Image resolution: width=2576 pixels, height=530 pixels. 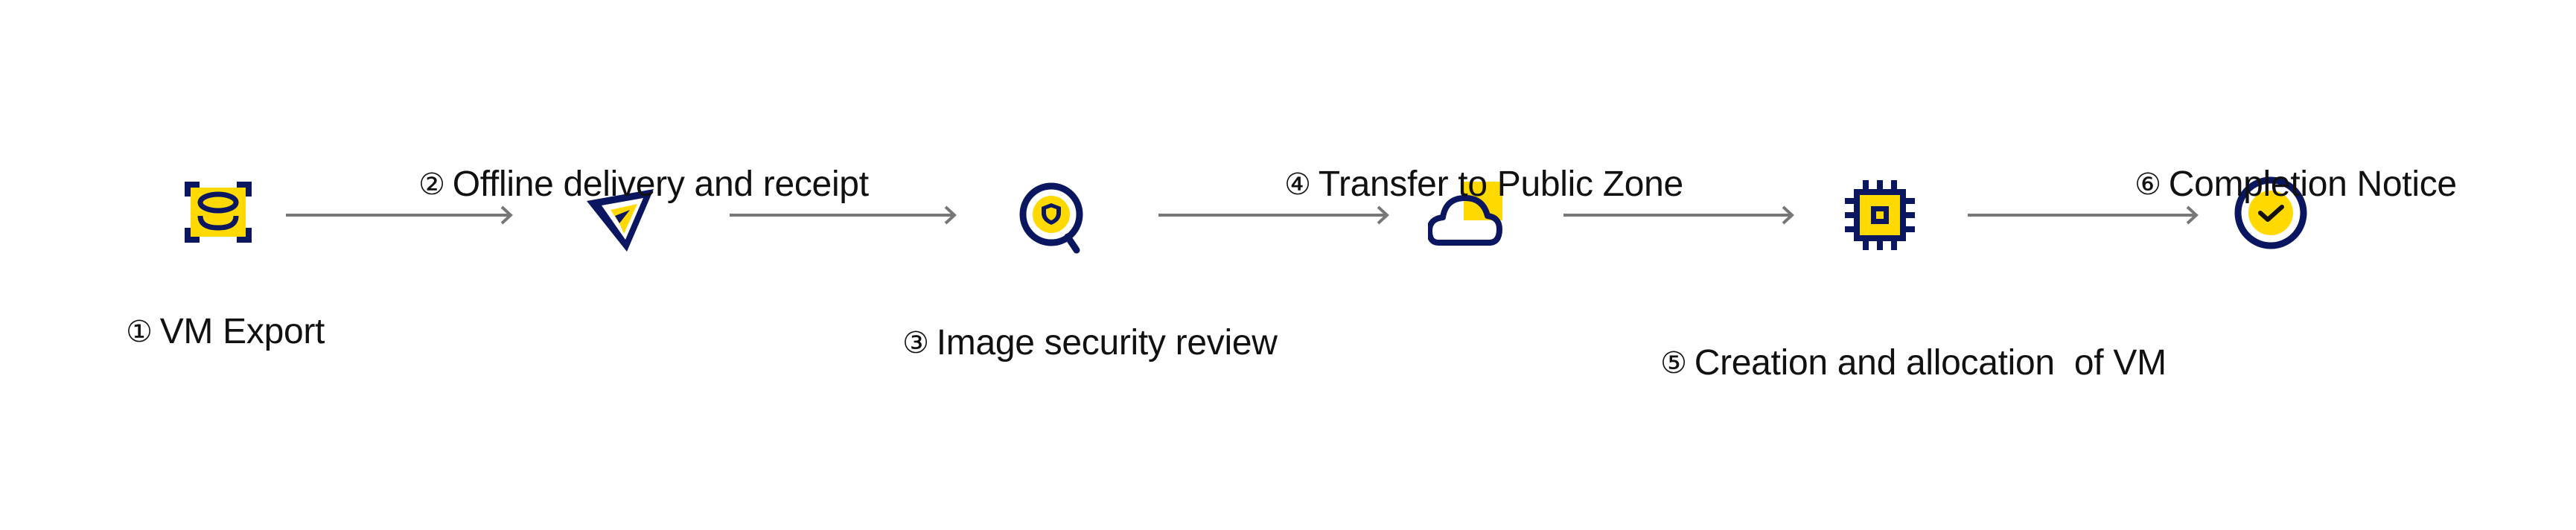 I want to click on step-label-4: ④ Transfer to Public Zone, so click(x=1464, y=185).